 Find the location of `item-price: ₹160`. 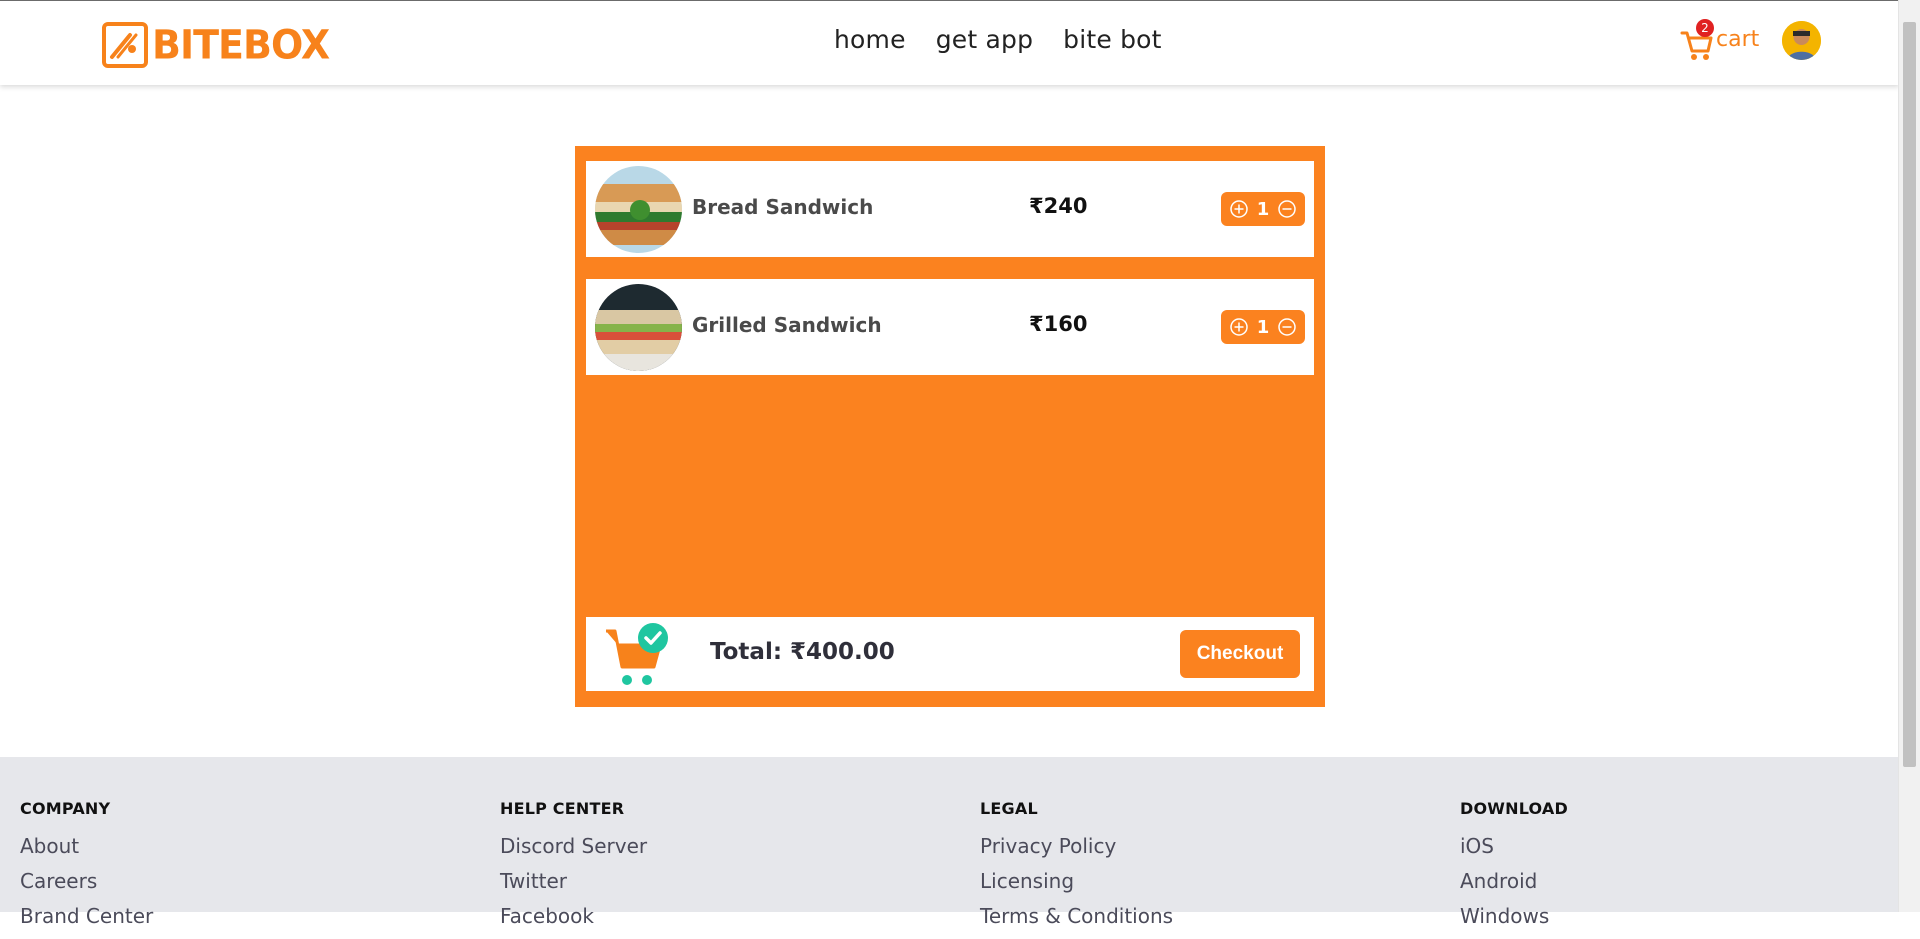

item-price: ₹160 is located at coordinates (1058, 324).